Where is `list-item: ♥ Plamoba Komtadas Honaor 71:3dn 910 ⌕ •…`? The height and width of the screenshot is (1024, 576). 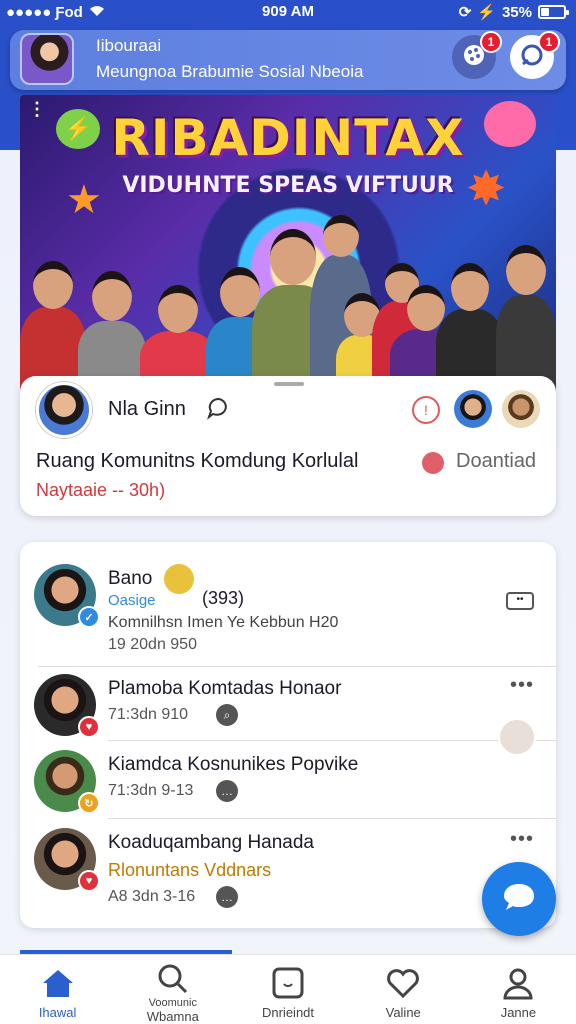 list-item: ♥ Plamoba Komtadas Honaor 71:3dn 910 ⌕ •… is located at coordinates (288, 704).